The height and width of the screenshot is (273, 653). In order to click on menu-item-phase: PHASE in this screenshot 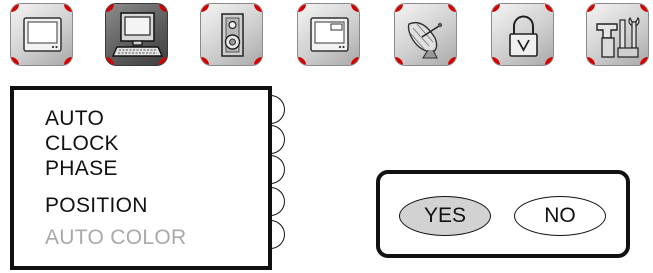, I will do `click(81, 169)`.